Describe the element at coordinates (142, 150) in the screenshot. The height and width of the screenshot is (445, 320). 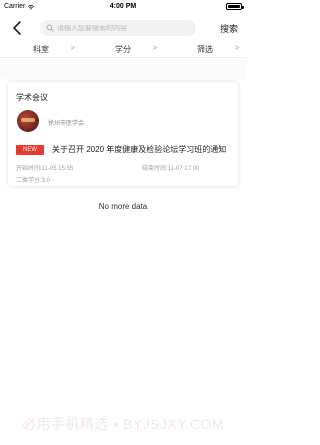
I see `event-title: 关于召开 2020 年度健康及检验论坛学习班的通知` at that location.